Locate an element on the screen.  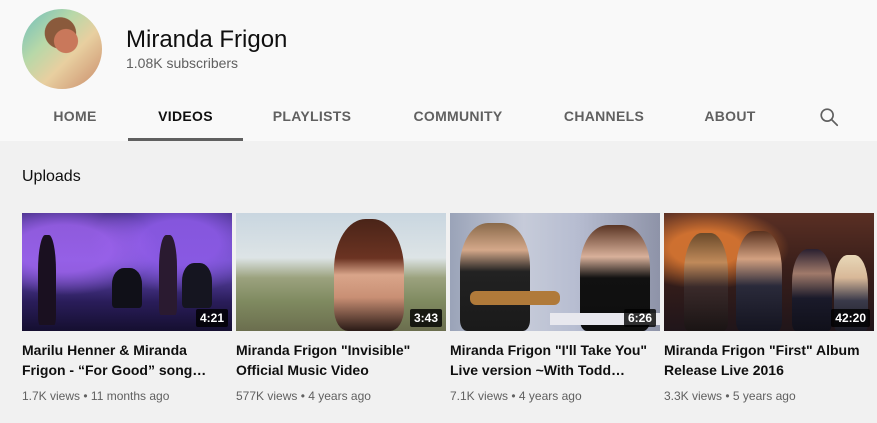
channel-avatar is located at coordinates (62, 49).